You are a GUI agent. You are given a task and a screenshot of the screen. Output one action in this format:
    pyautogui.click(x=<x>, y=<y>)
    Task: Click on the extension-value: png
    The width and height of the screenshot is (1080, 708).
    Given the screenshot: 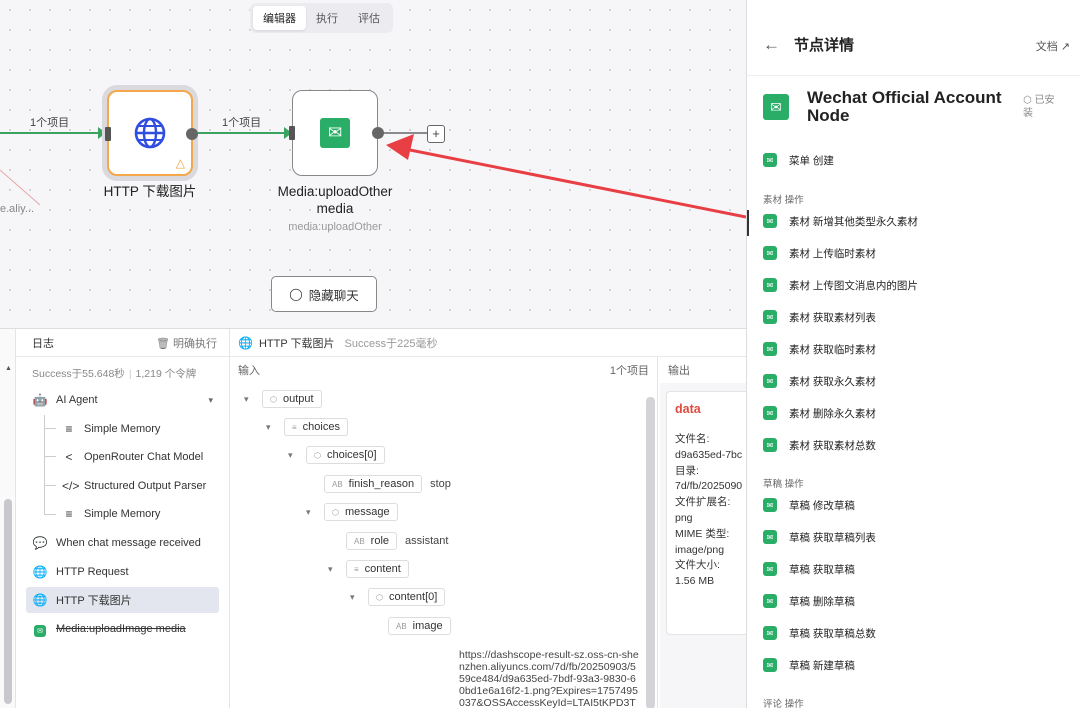 What is the action you would take?
    pyautogui.click(x=684, y=517)
    